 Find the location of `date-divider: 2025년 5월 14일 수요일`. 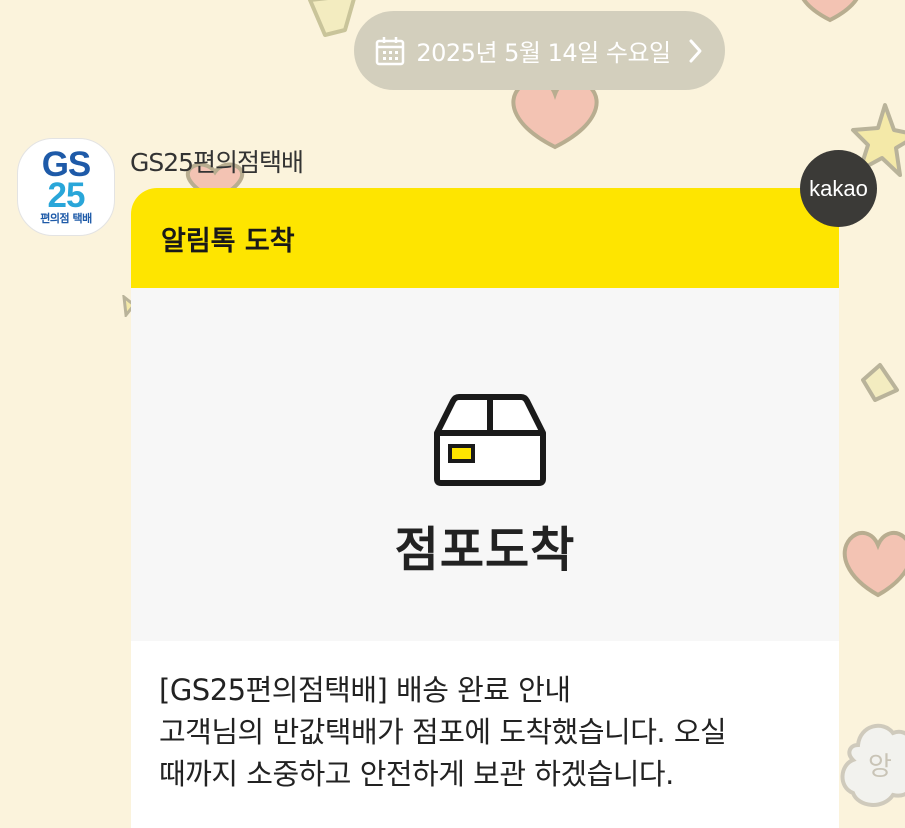

date-divider: 2025년 5월 14일 수요일 is located at coordinates (539, 50).